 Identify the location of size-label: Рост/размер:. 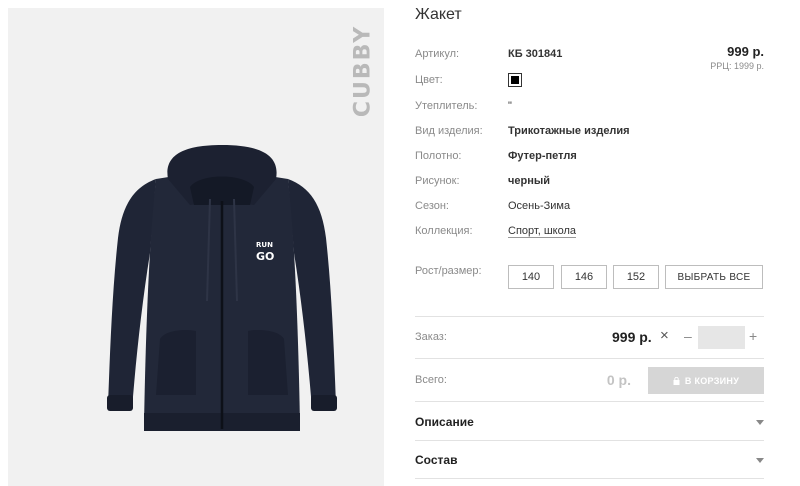
(448, 271).